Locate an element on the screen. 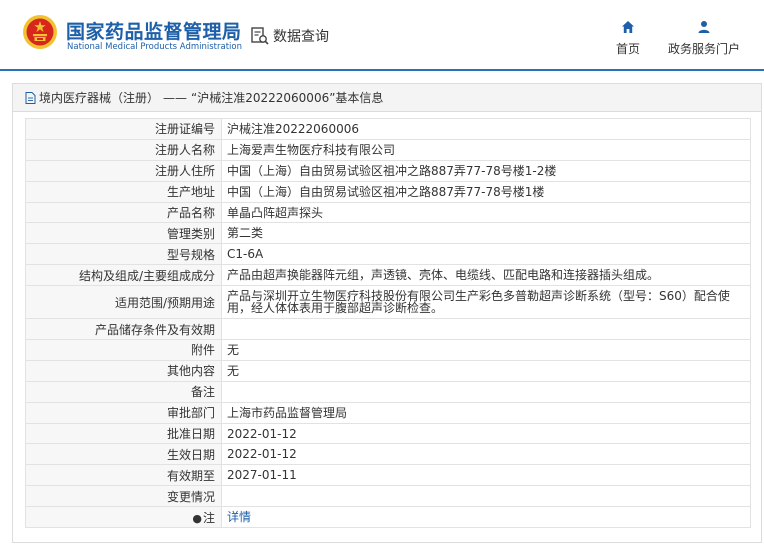 Image resolution: width=764 pixels, height=550 pixels. field-label: 变更情况 is located at coordinates (123, 496).